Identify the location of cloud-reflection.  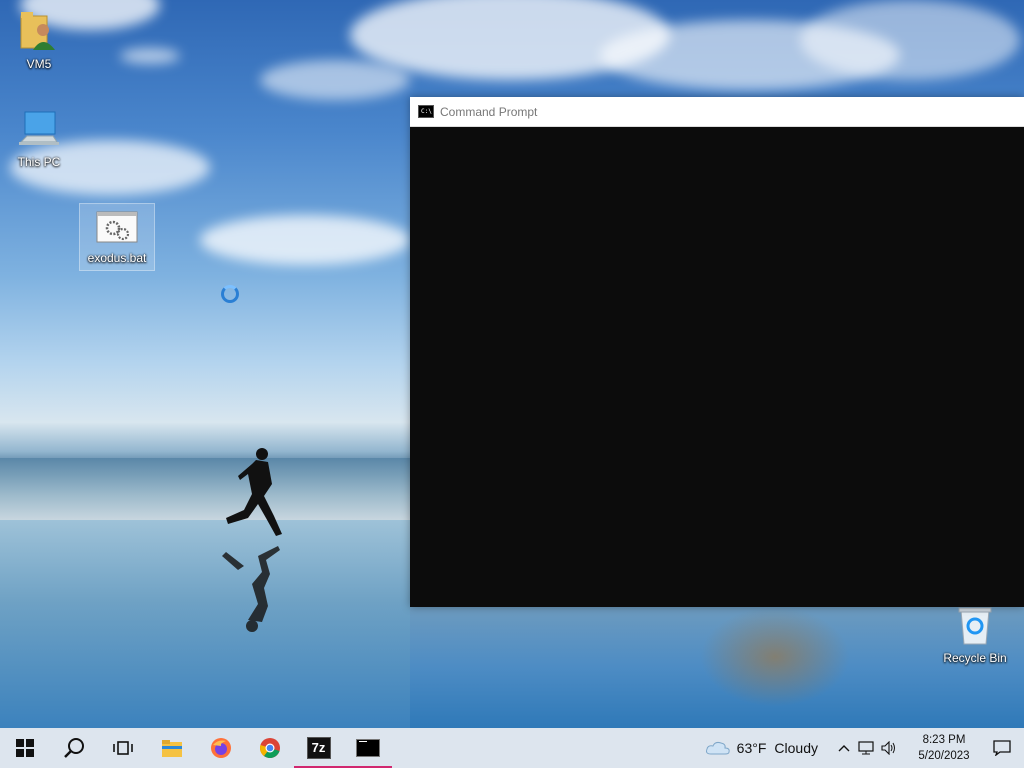
(775, 657).